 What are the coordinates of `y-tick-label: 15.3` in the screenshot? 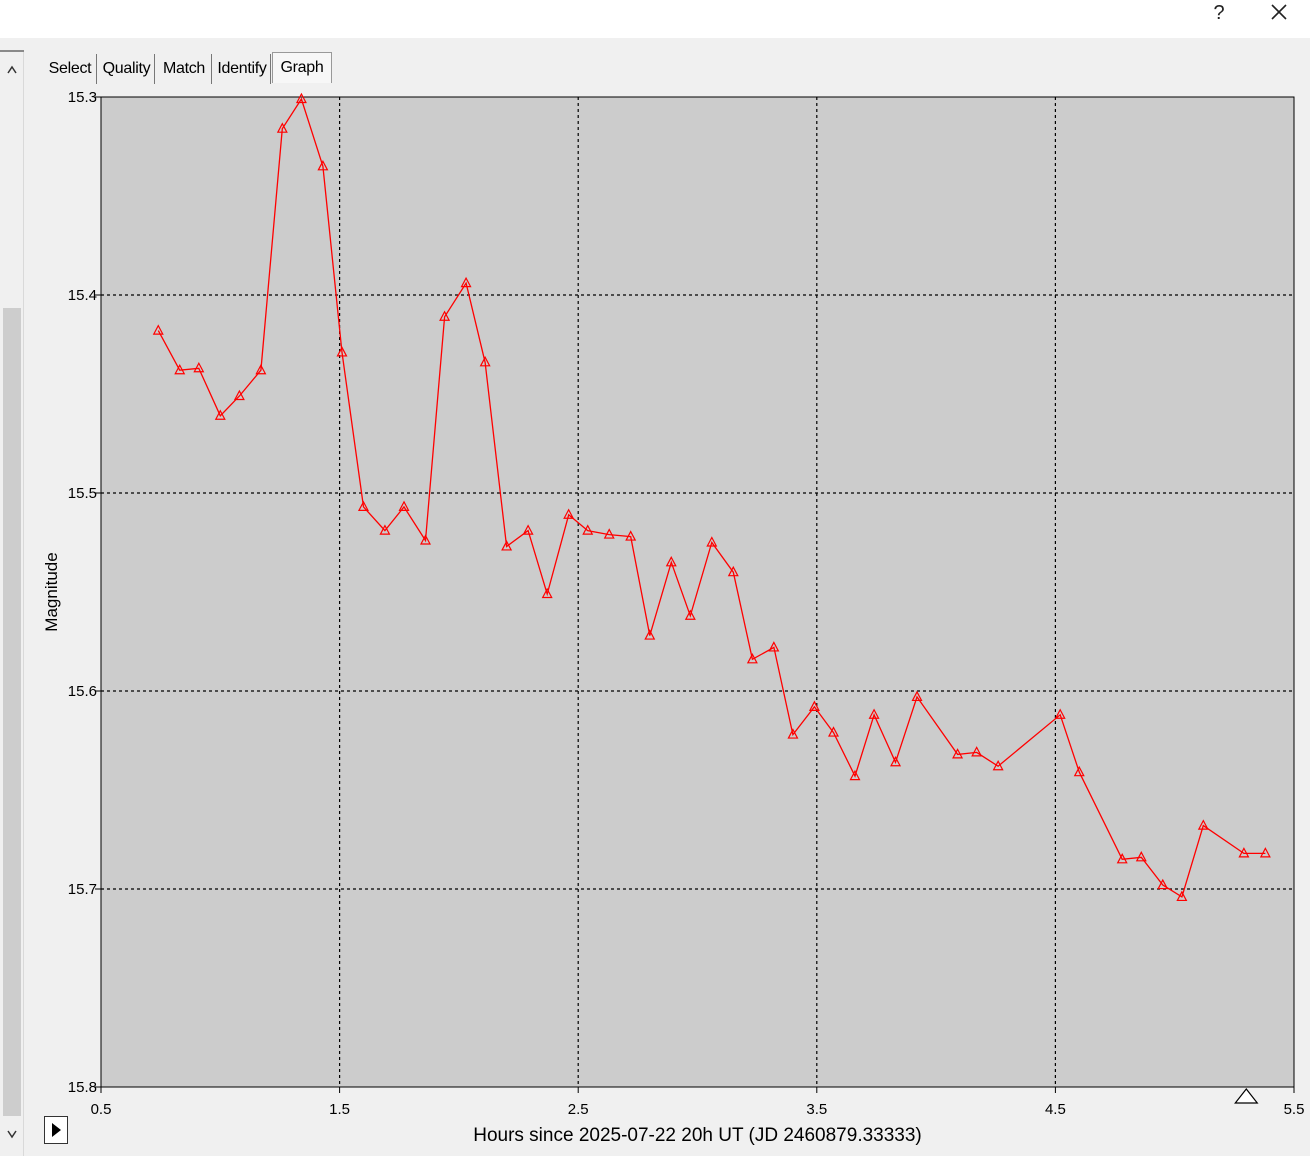 It's located at (82, 97).